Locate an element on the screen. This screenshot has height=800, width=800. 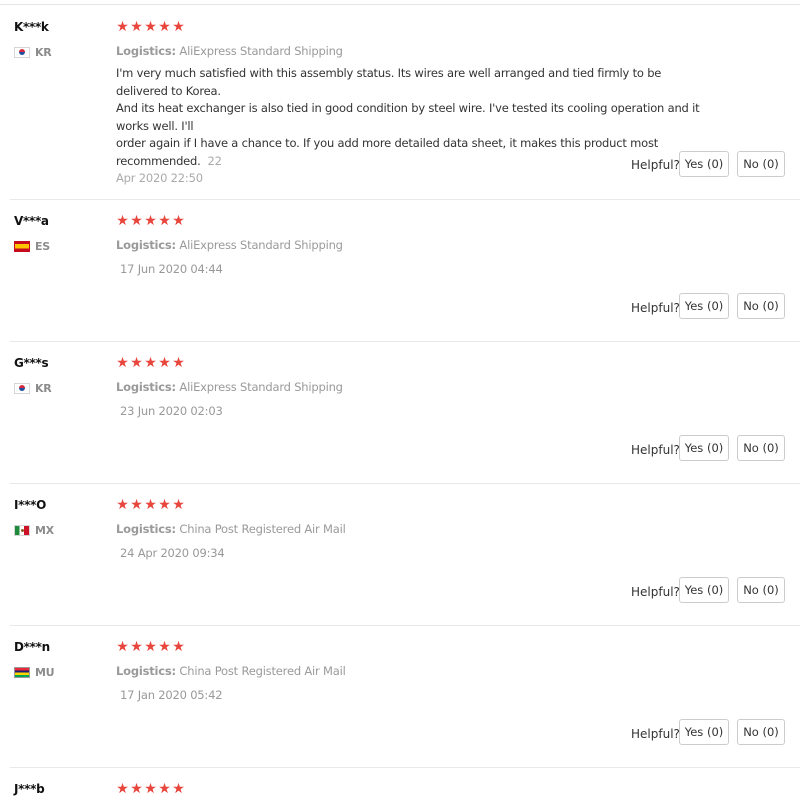
reviewer-name: J***b is located at coordinates (29, 789).